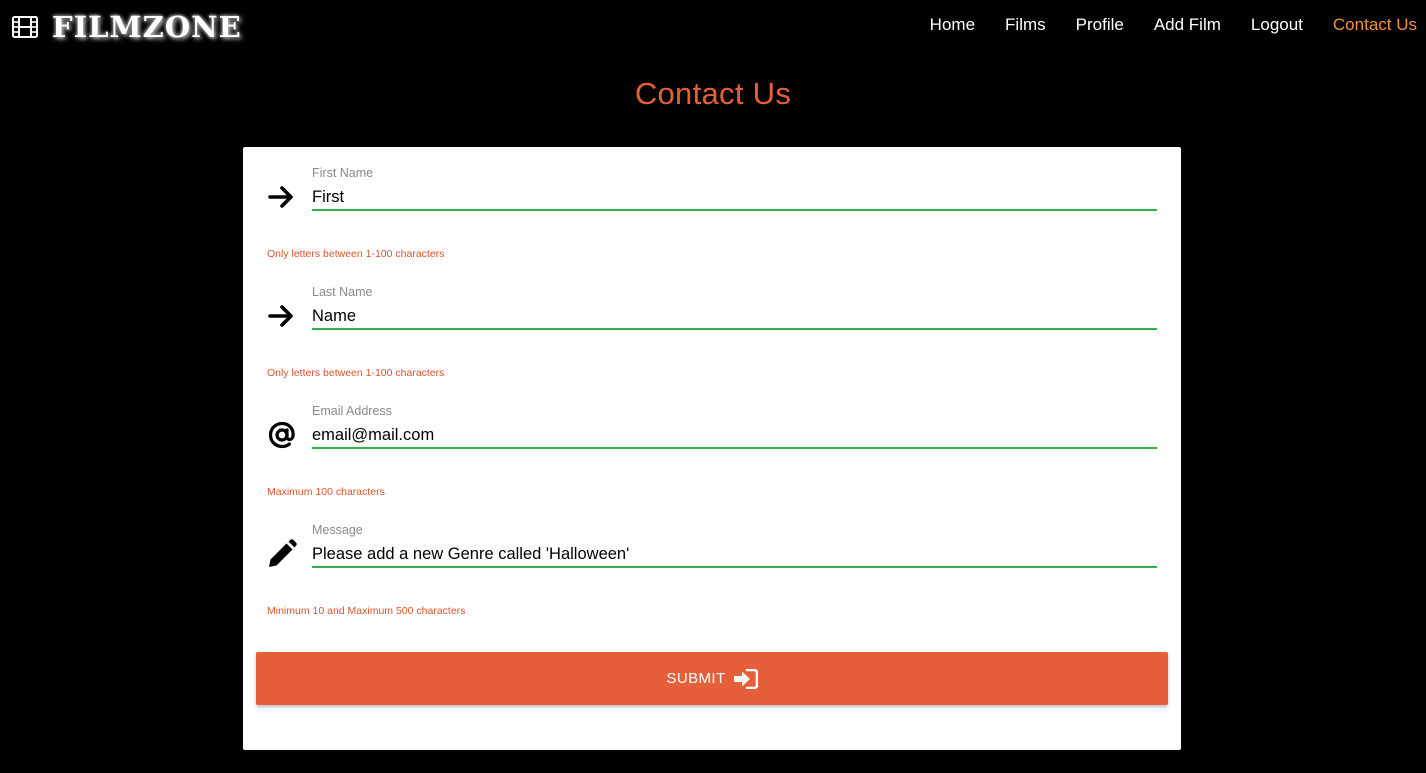 Image resolution: width=1426 pixels, height=773 pixels. What do you see at coordinates (745, 678) in the screenshot?
I see `sign-in-icon` at bounding box center [745, 678].